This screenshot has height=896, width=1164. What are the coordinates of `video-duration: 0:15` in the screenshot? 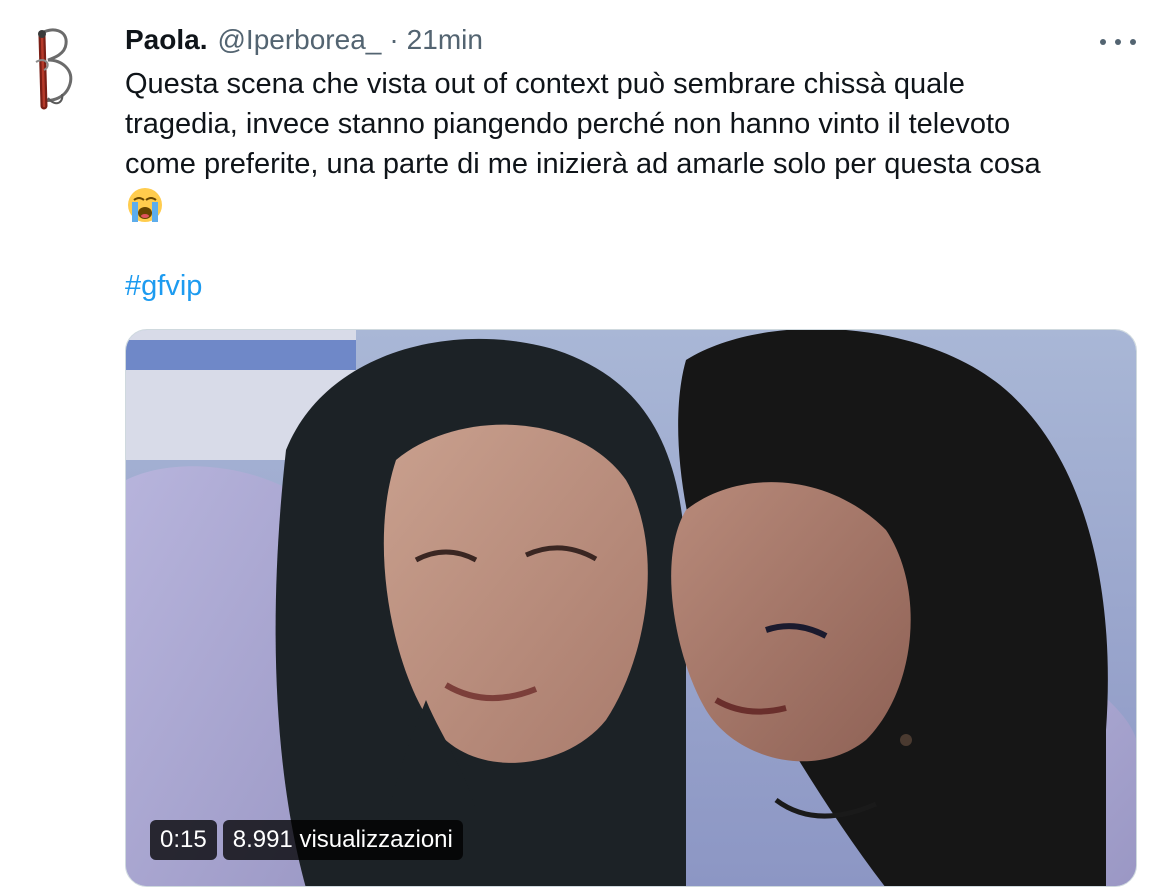 It's located at (183, 840).